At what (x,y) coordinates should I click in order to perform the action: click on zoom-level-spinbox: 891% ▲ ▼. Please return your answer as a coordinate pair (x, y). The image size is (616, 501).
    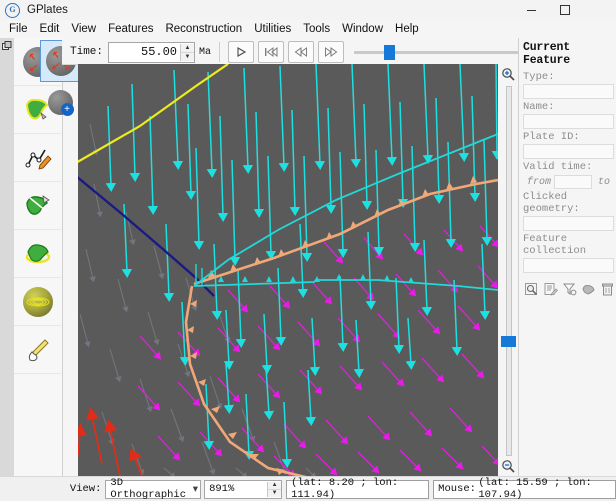
    Looking at the image, I should click on (243, 489).